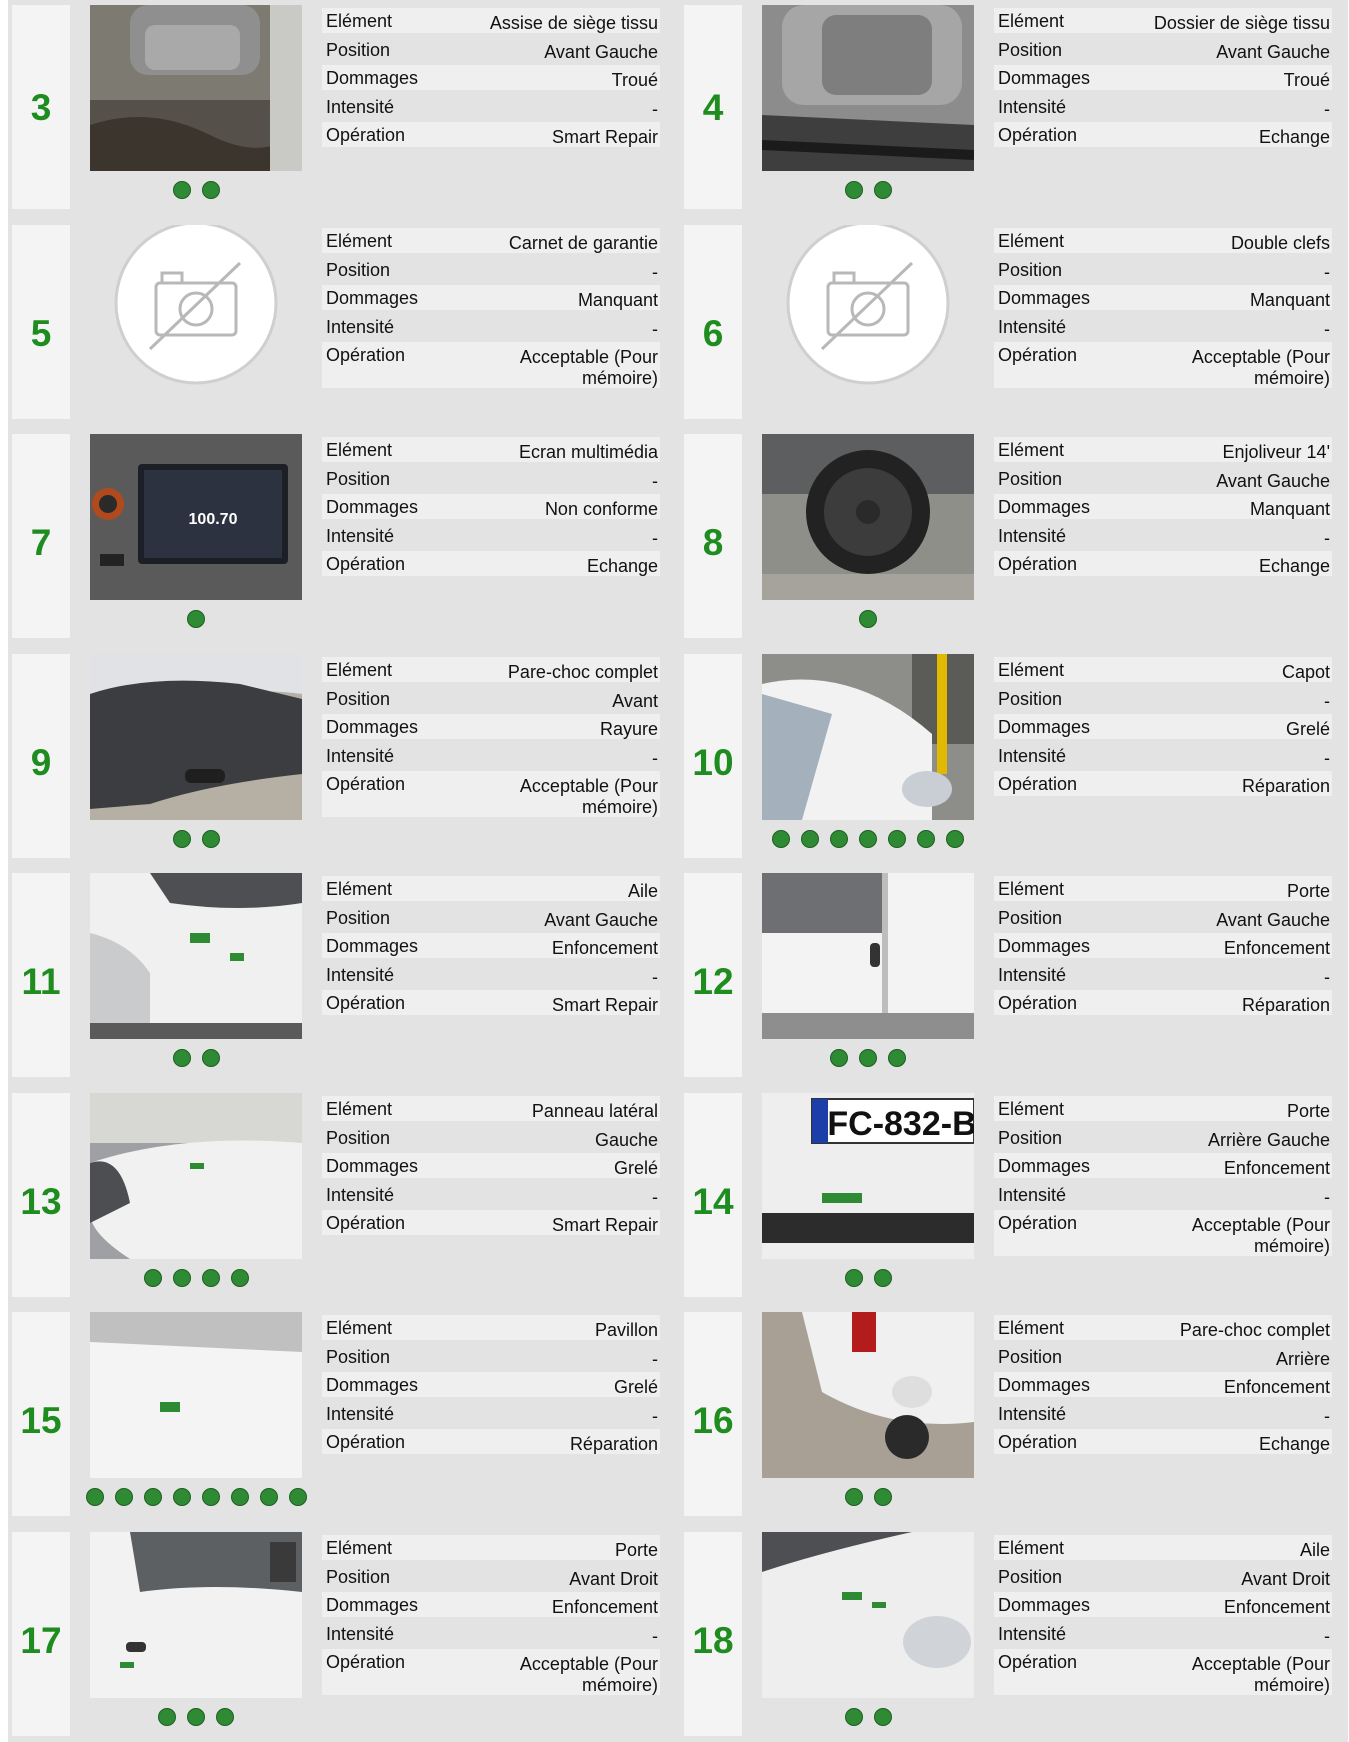 The height and width of the screenshot is (1742, 1349). I want to click on rear-door-photo: FC-832-B, so click(868, 1176).